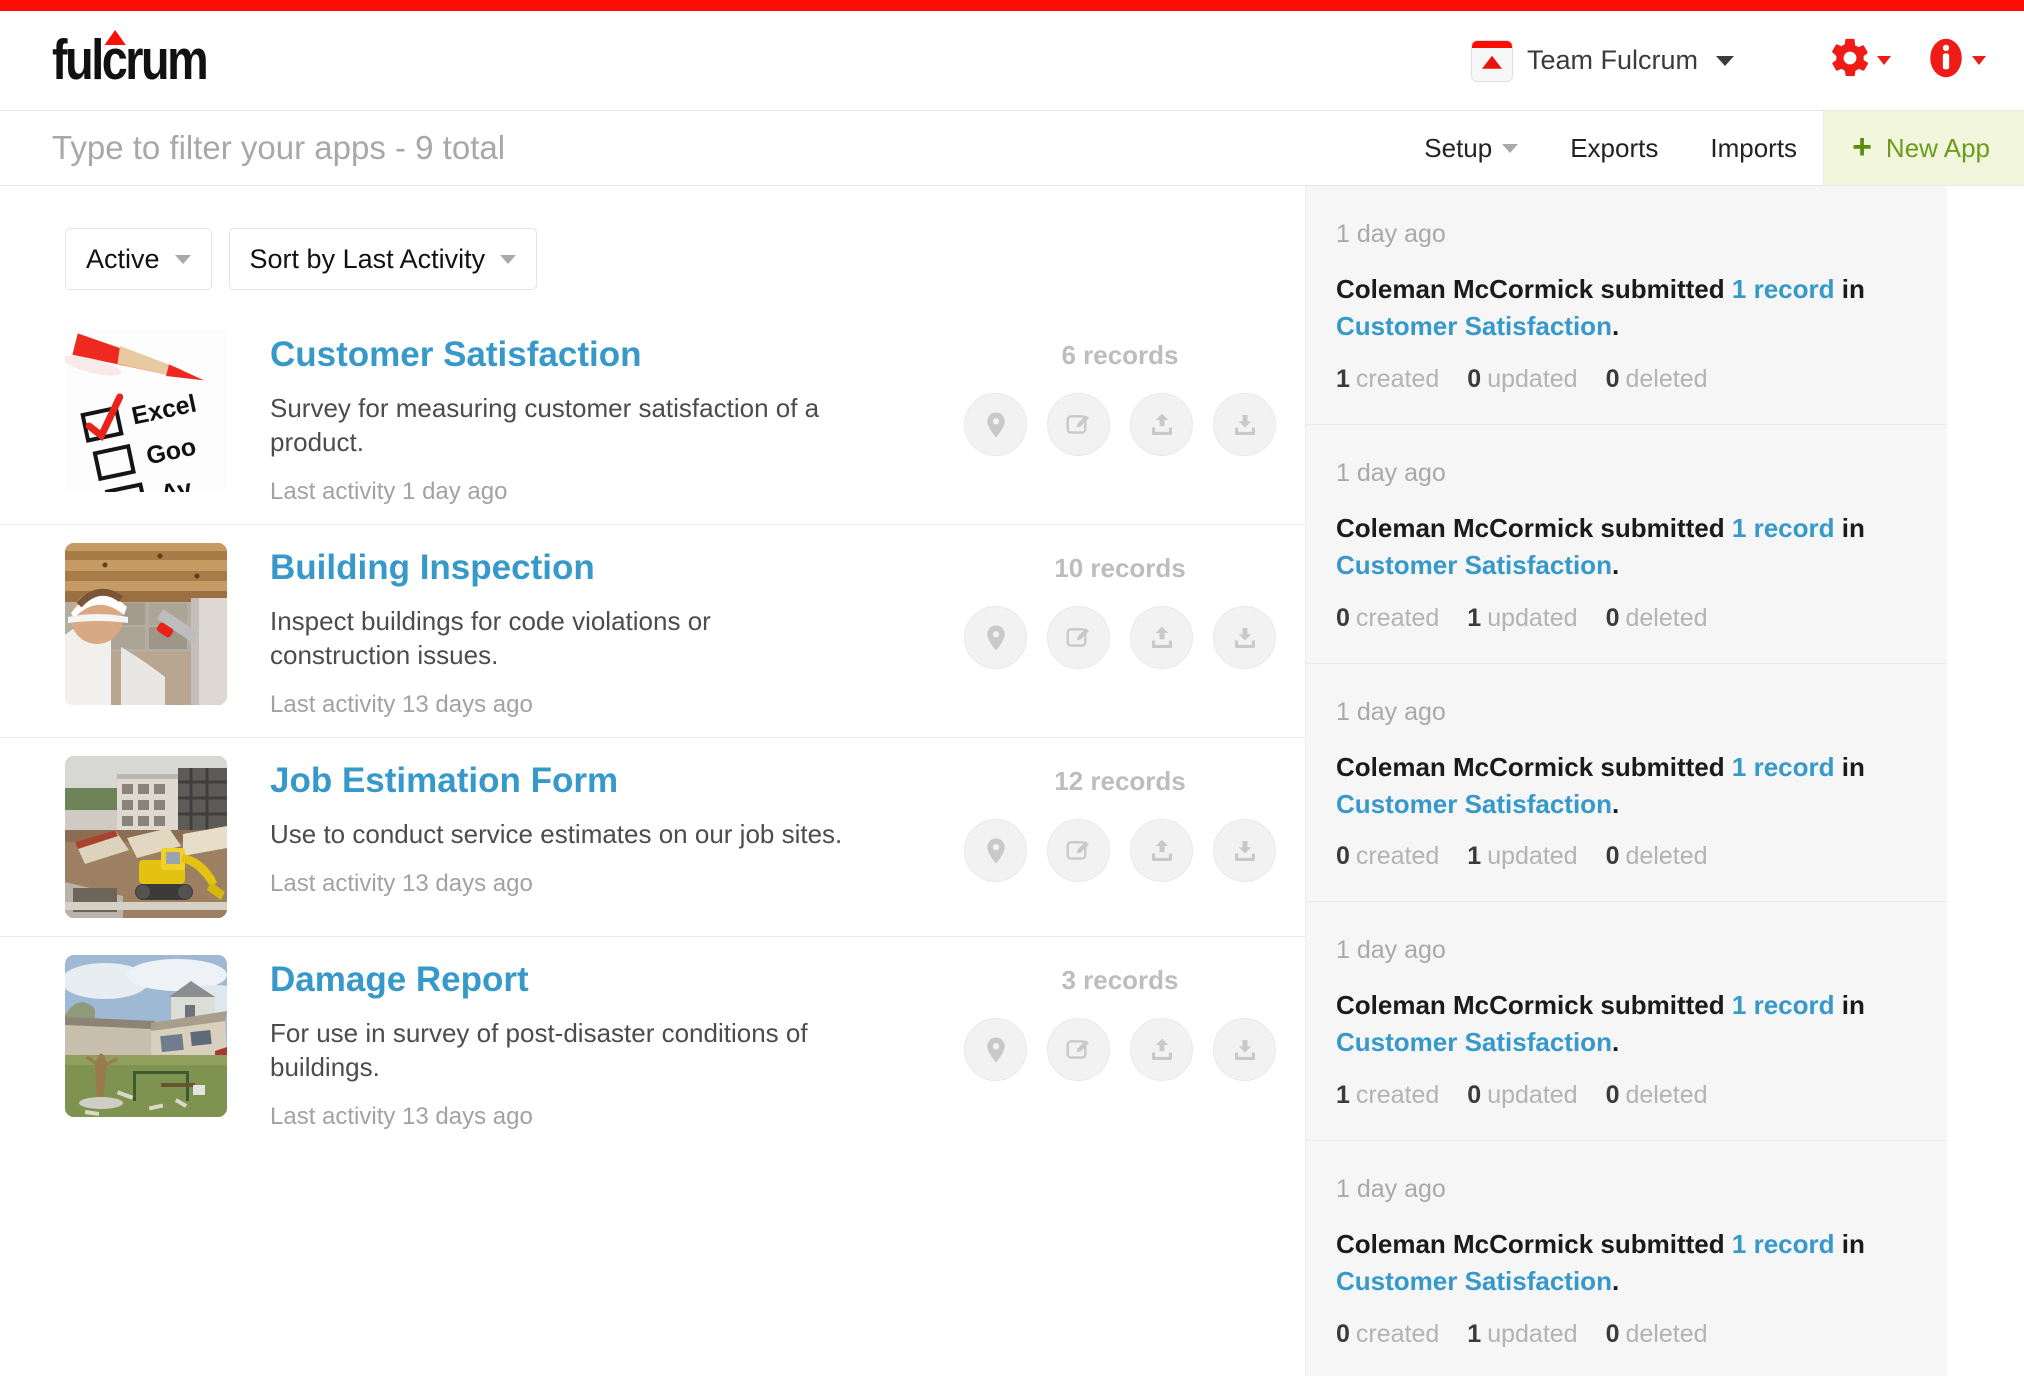 The height and width of the screenshot is (1376, 2024). I want to click on info-icon, so click(1946, 60).